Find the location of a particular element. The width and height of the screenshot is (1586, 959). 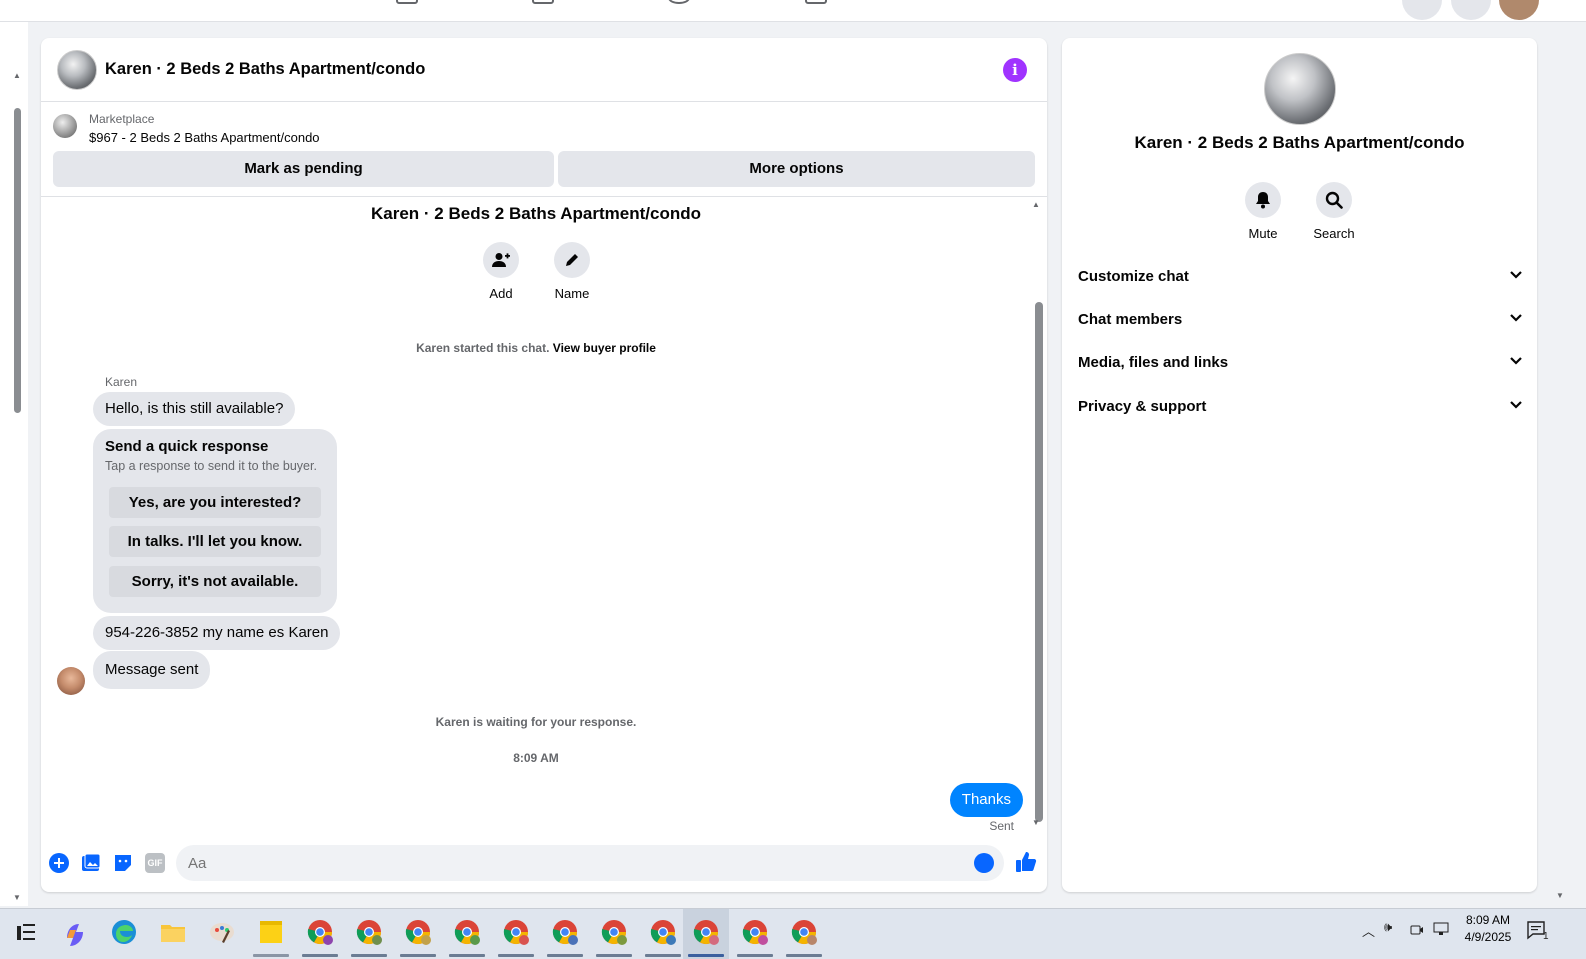

network-icon is located at coordinates (1441, 929).